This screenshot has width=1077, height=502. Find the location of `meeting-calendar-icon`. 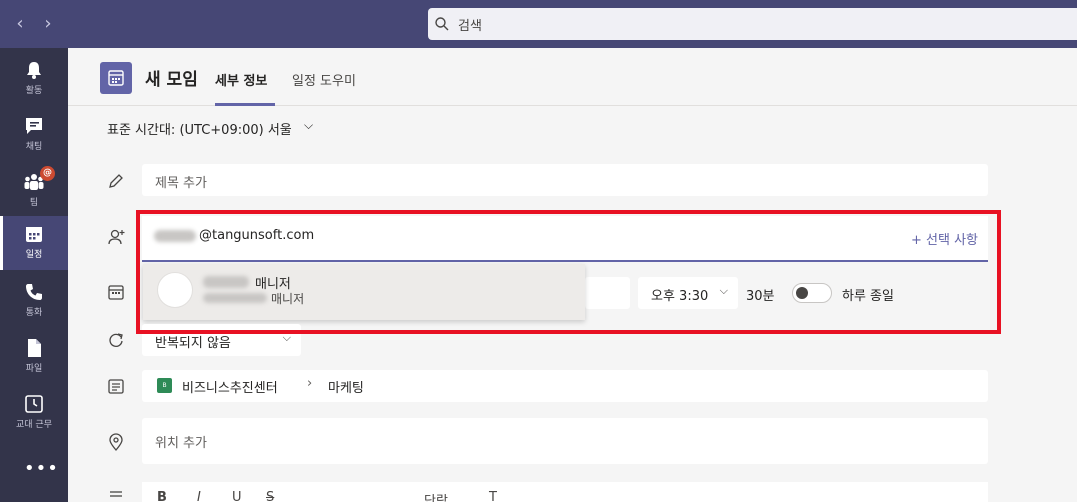

meeting-calendar-icon is located at coordinates (116, 78).